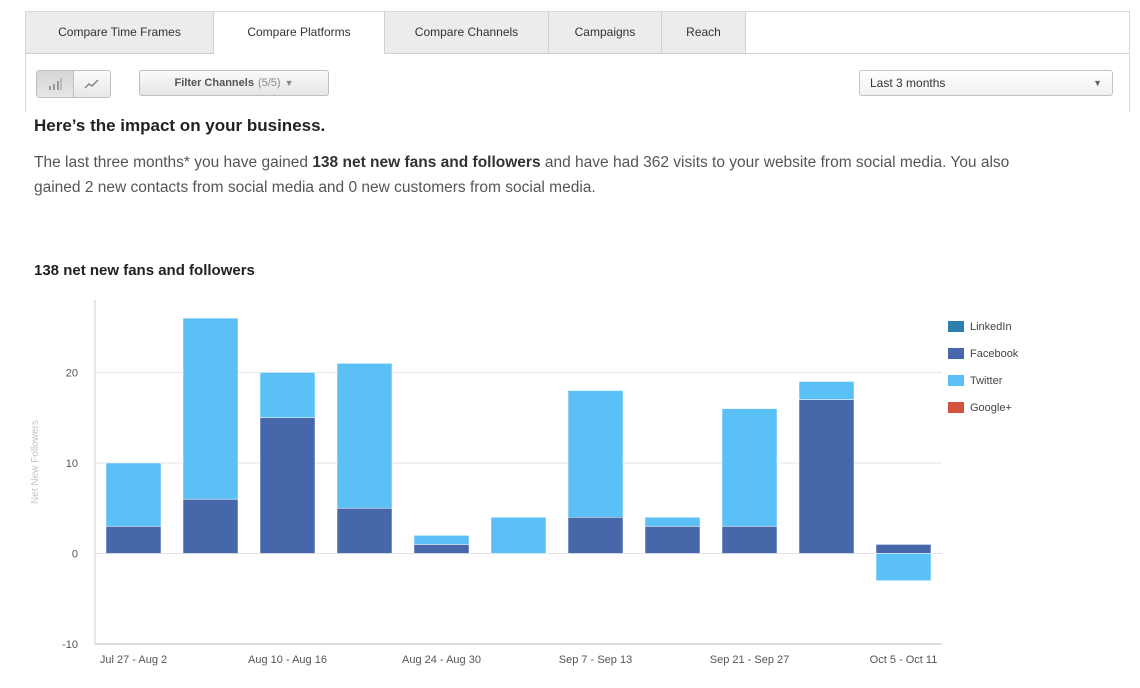  I want to click on legend-item-facebook: Facebook, so click(983, 353).